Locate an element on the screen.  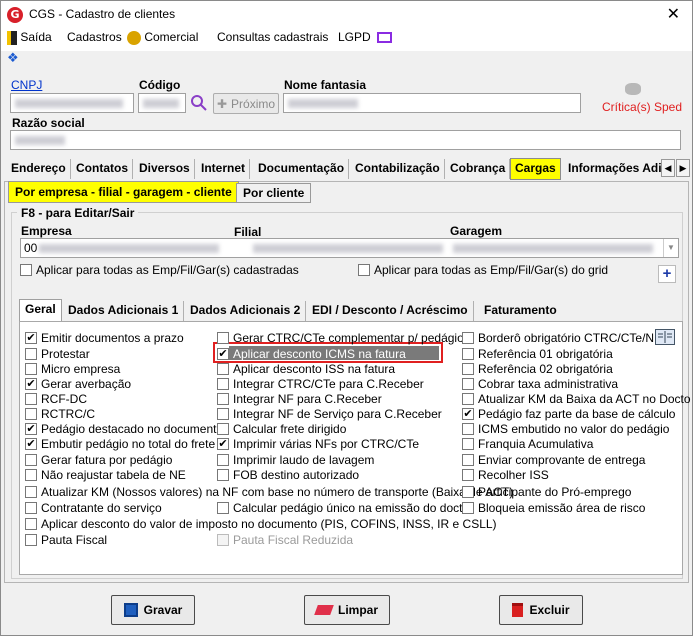
checkbox-label: Pauta Fiscal is located at coordinates (74, 539).